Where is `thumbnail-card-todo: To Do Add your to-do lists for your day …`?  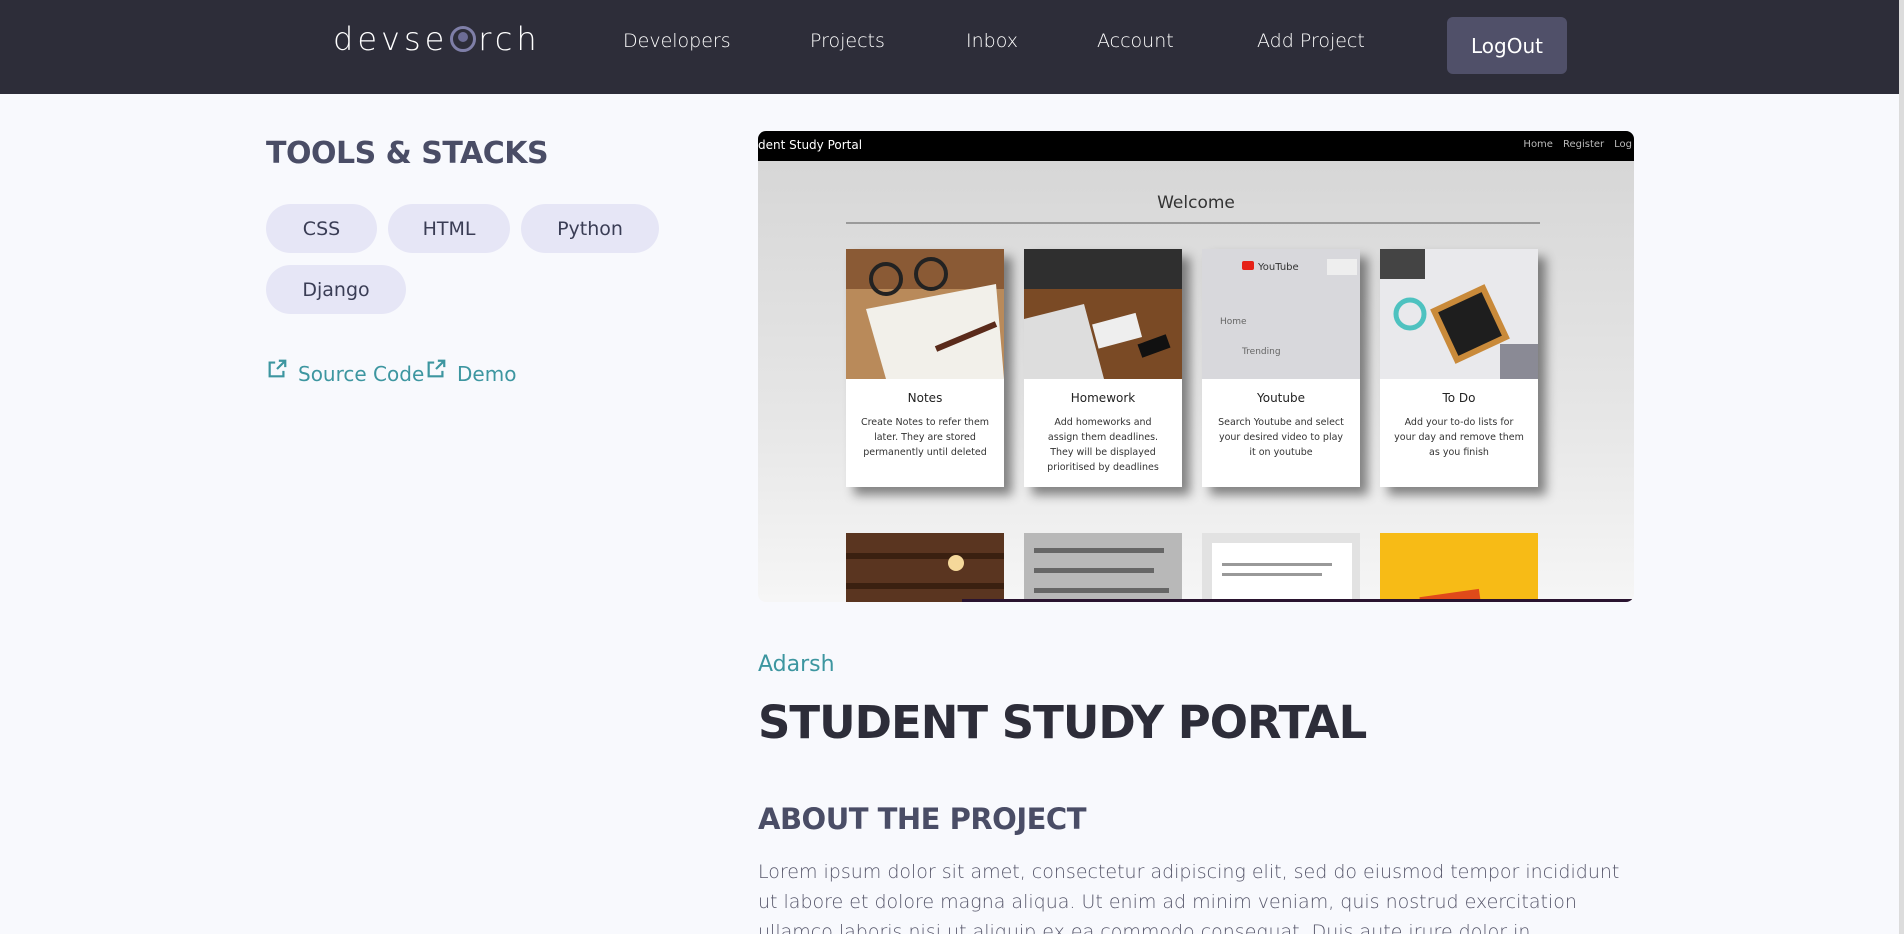 thumbnail-card-todo: To Do Add your to-do lists for your day … is located at coordinates (1459, 368).